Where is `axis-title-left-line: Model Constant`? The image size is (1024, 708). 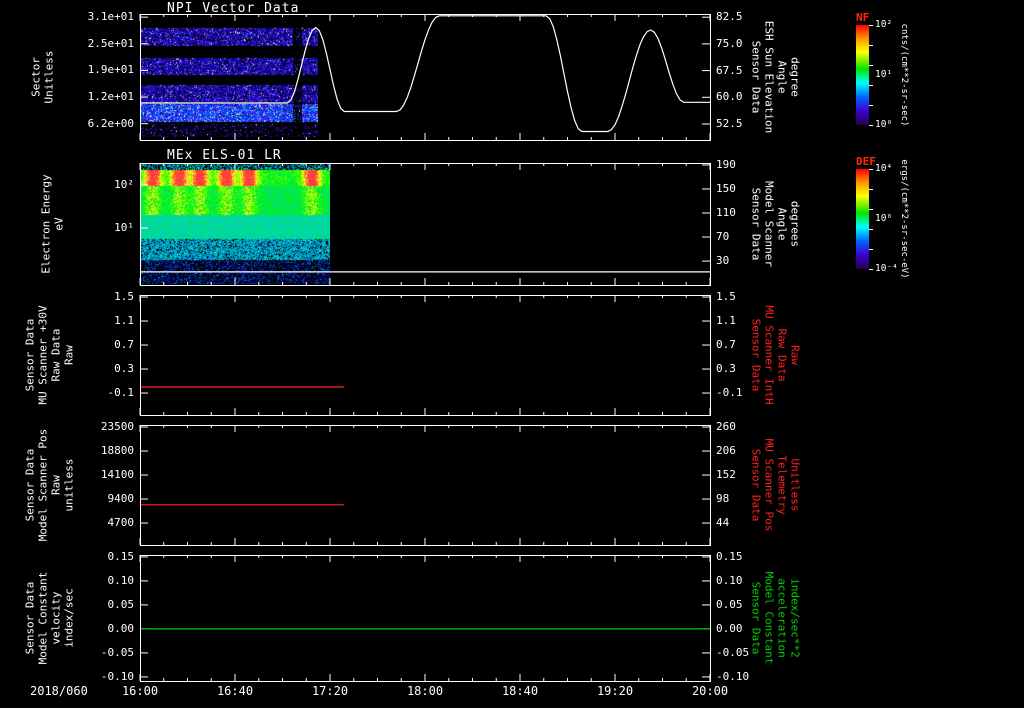
axis-title-left-line: Model Constant is located at coordinates (43, 618).